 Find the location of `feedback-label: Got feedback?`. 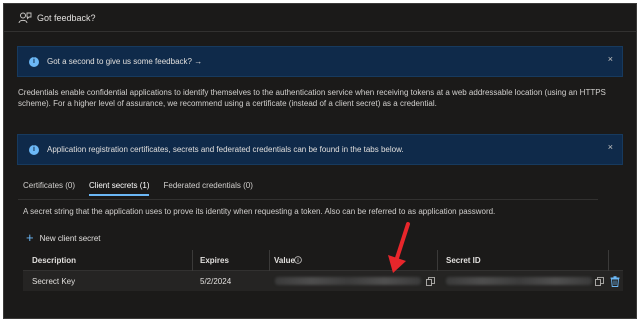

feedback-label: Got feedback? is located at coordinates (66, 18).